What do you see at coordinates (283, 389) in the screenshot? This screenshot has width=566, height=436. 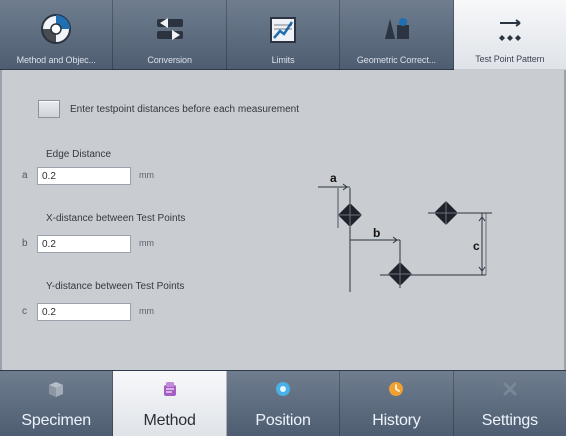 I see `position-icon` at bounding box center [283, 389].